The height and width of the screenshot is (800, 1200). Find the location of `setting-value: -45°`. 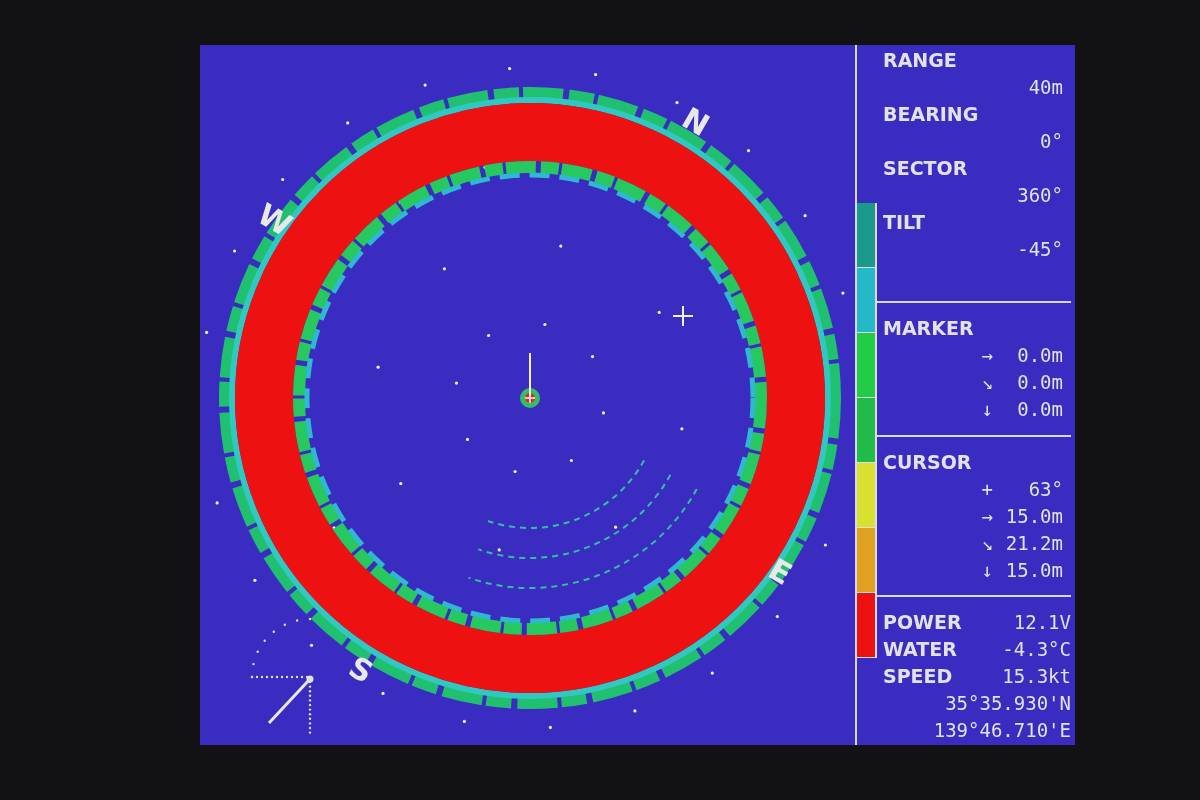

setting-value: -45° is located at coordinates (1040, 249).